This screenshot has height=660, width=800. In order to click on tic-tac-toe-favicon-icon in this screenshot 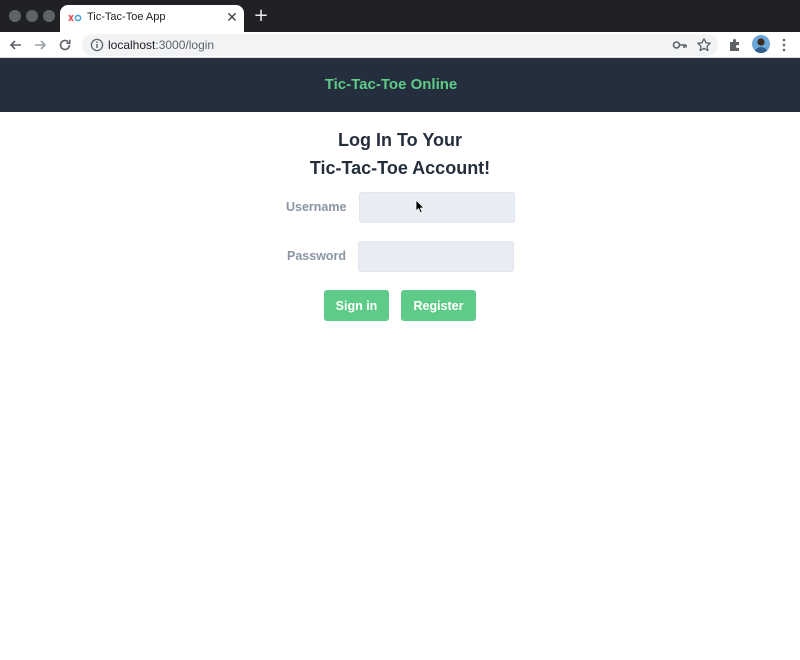, I will do `click(75, 18)`.